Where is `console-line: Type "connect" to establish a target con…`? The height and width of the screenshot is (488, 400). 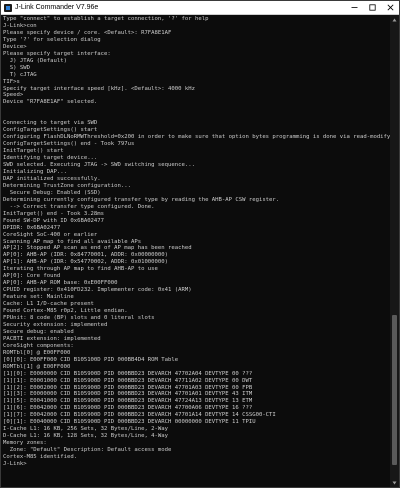
console-line: Type "connect" to establish a target con… is located at coordinates (106, 19).